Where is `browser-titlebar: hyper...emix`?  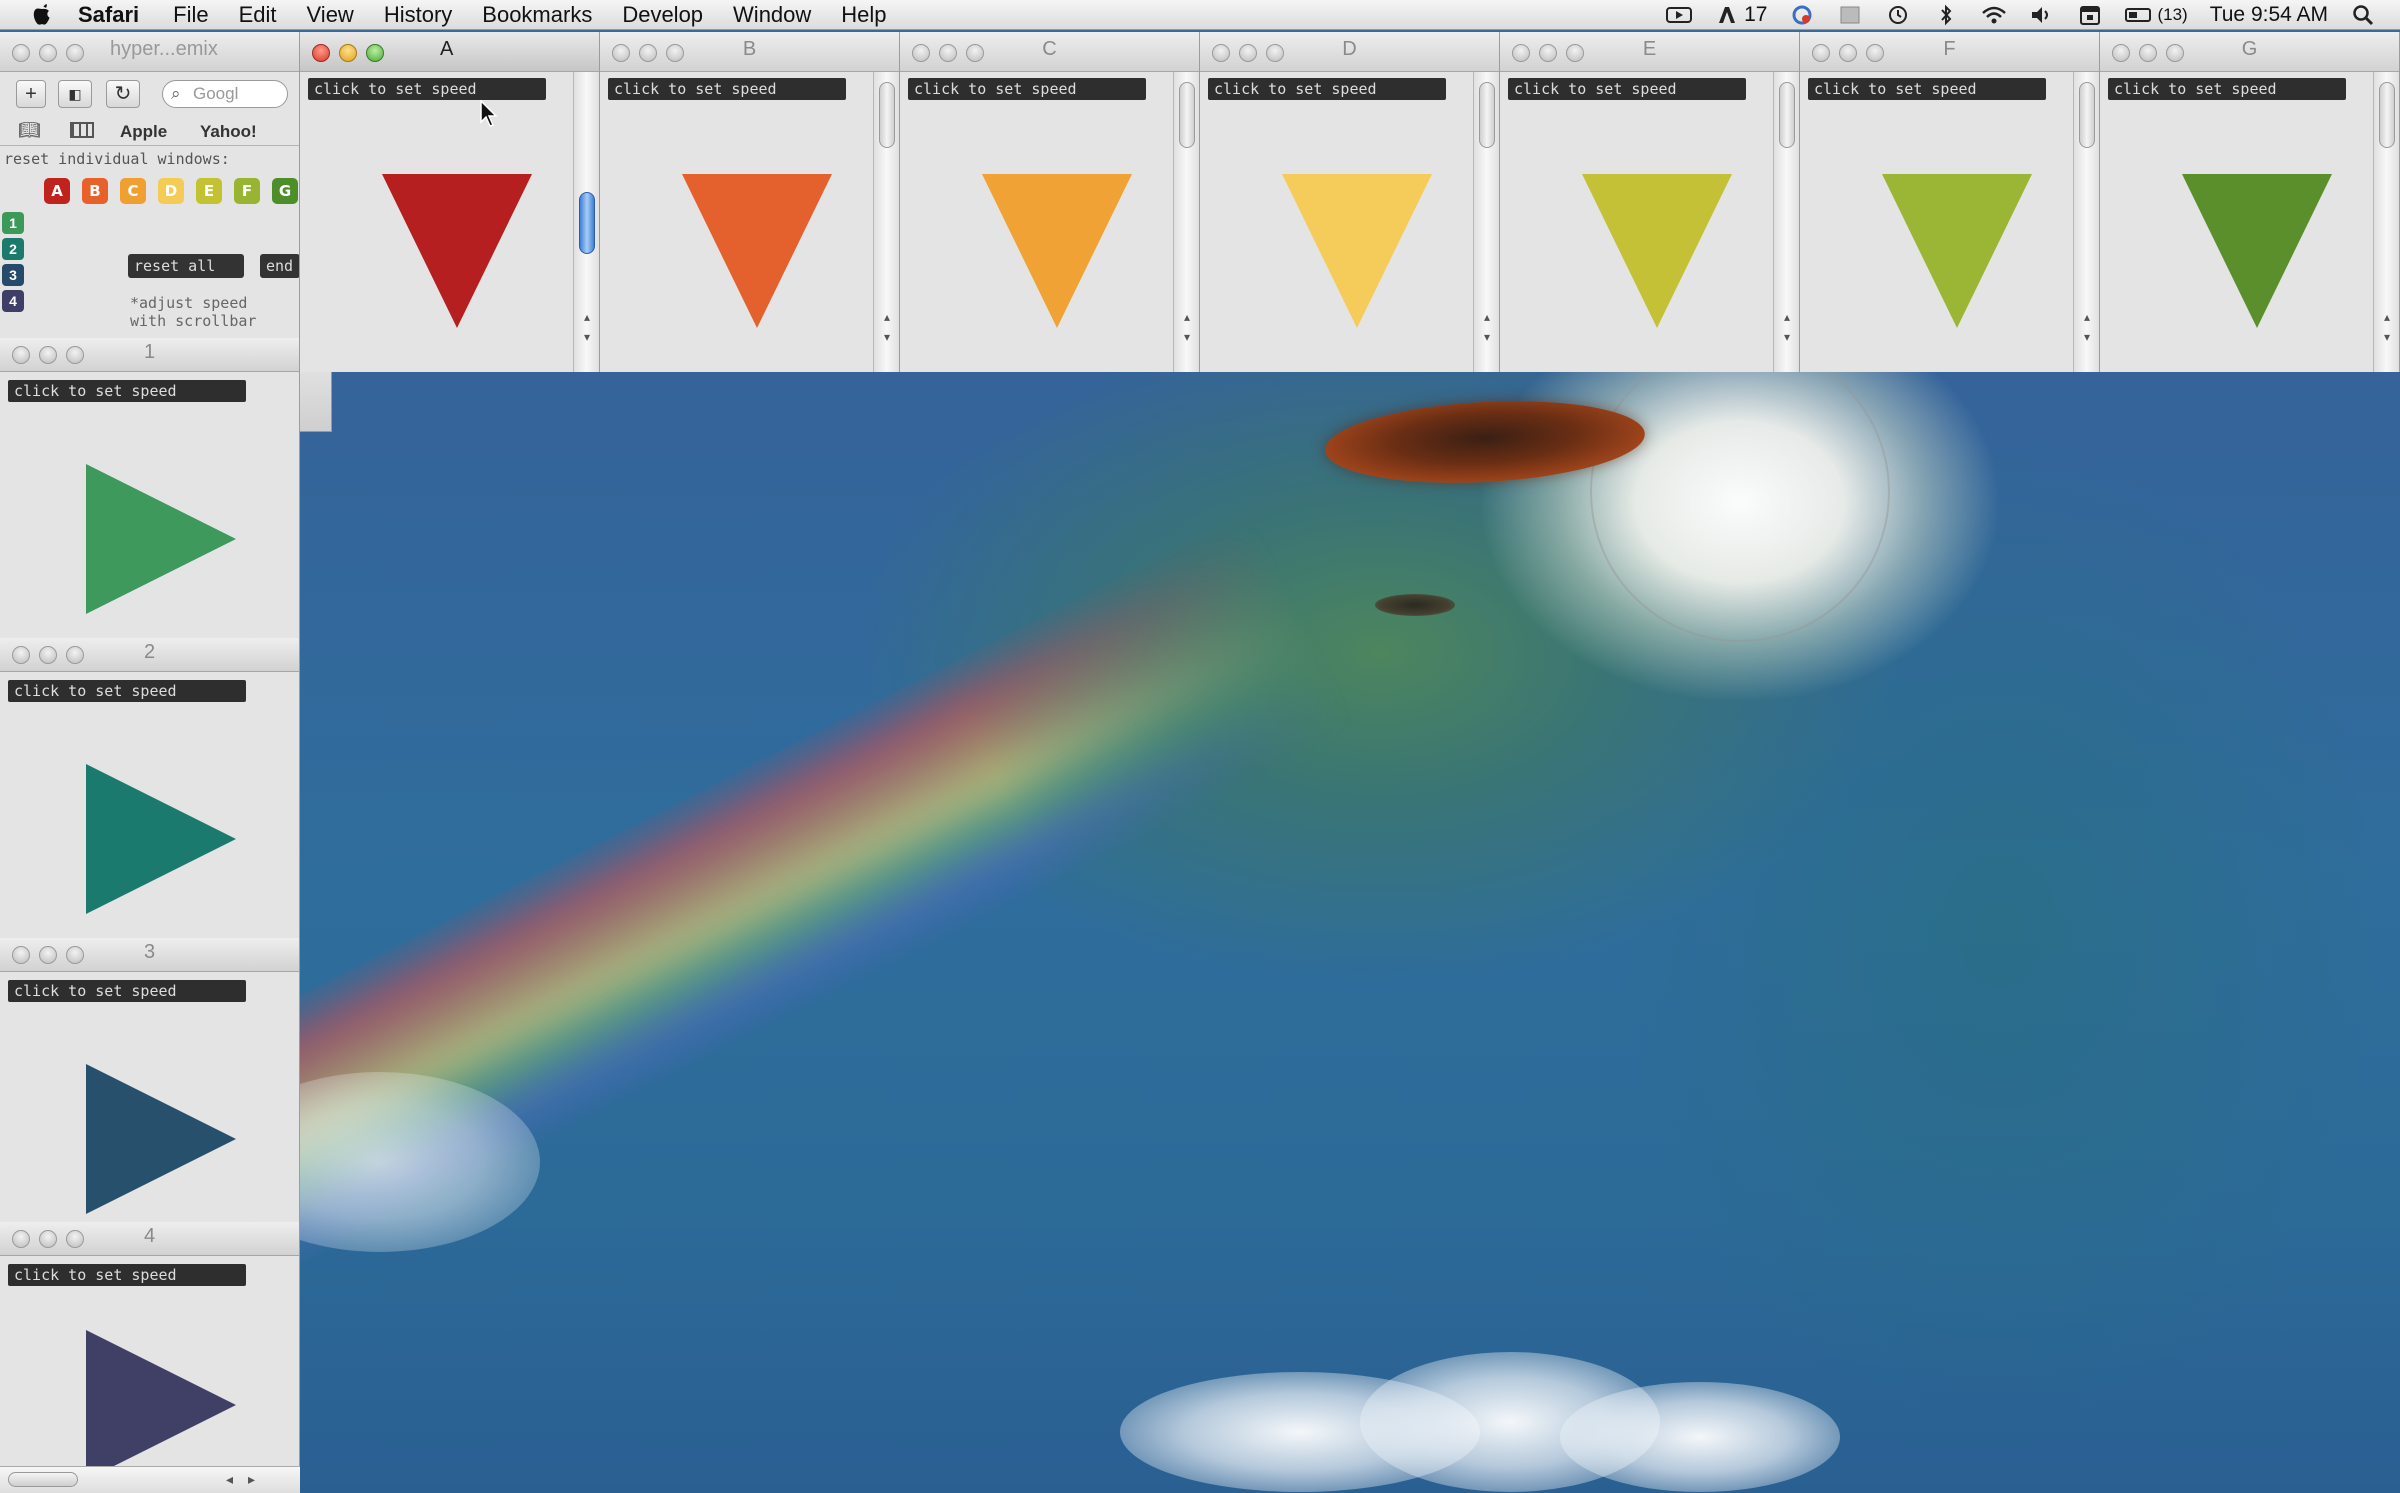
browser-titlebar: hyper...emix is located at coordinates (149, 52).